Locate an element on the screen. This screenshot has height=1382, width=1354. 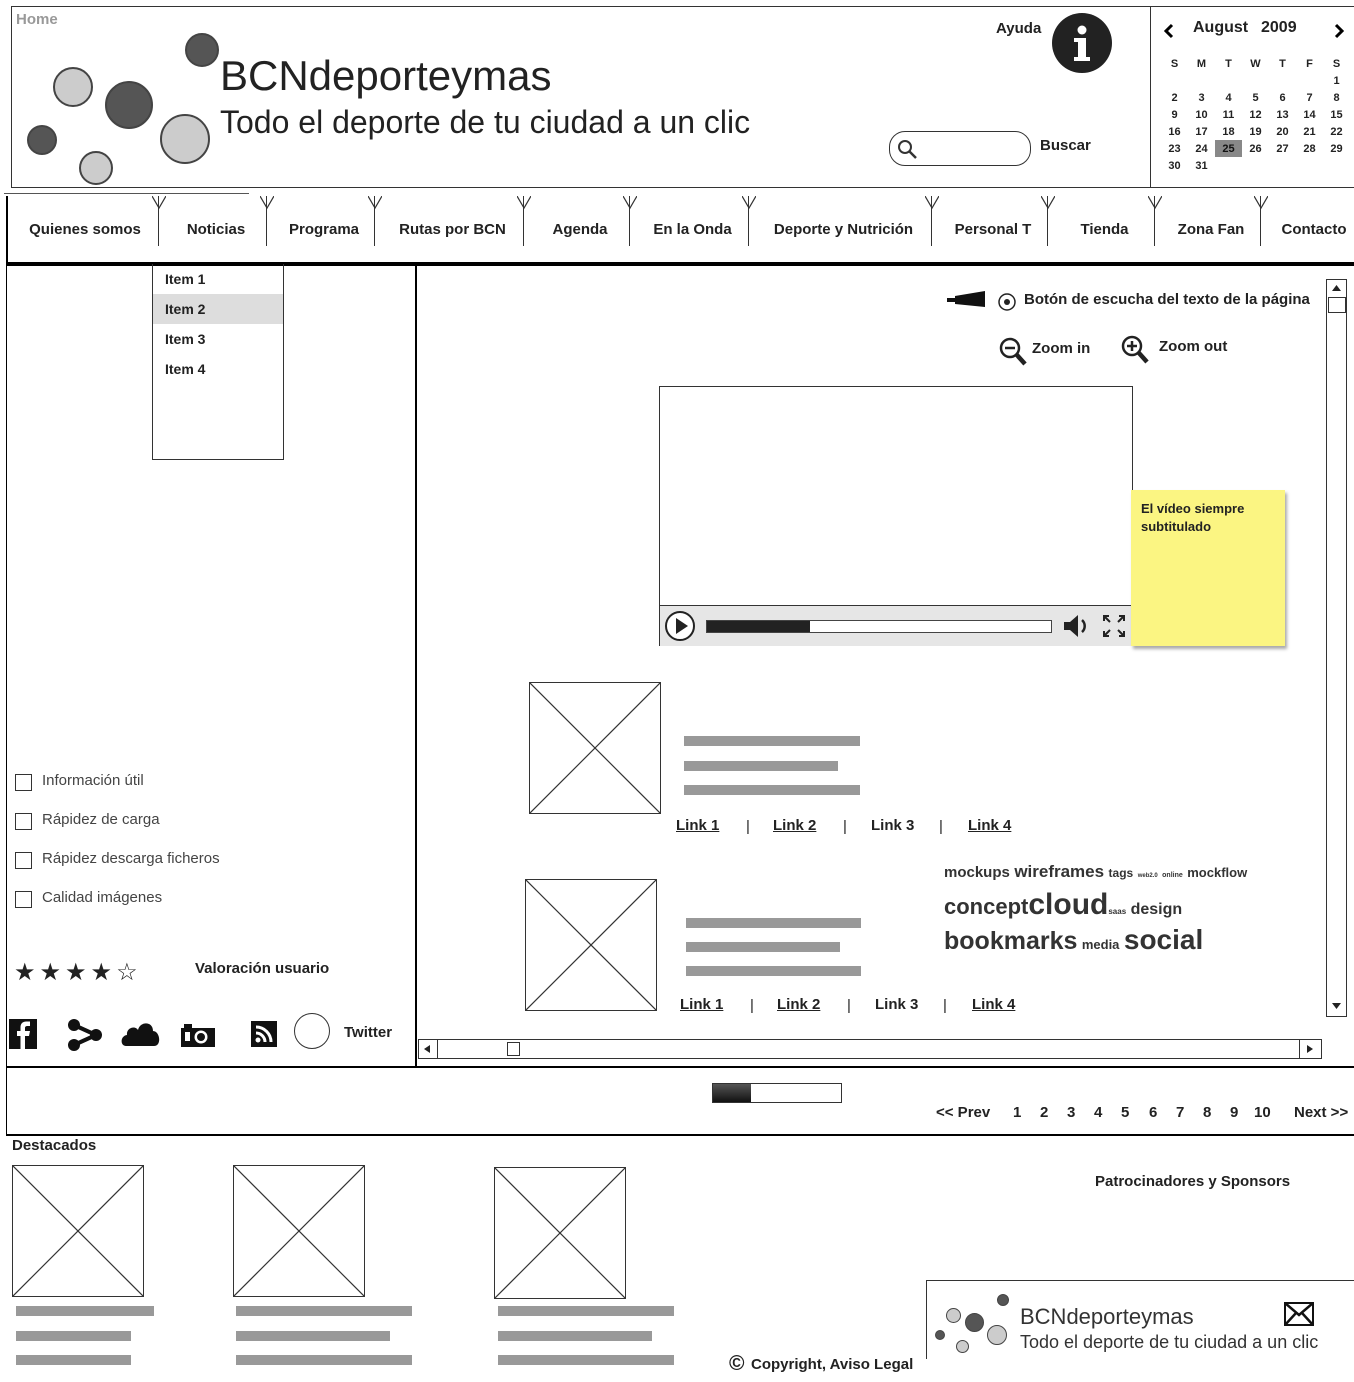
listen-button: Botón de escucha del texto de la página is located at coordinates (1167, 299).